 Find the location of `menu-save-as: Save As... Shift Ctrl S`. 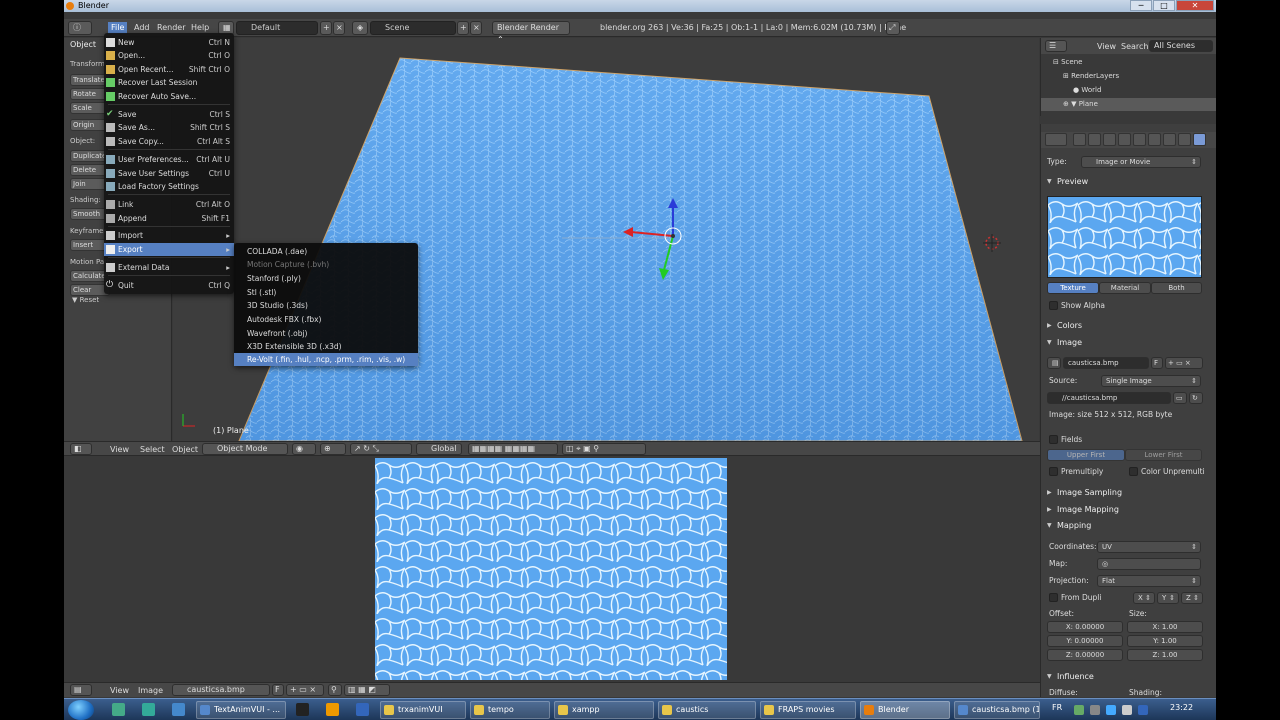

menu-save-as: Save As... Shift Ctrl S is located at coordinates (169, 127).